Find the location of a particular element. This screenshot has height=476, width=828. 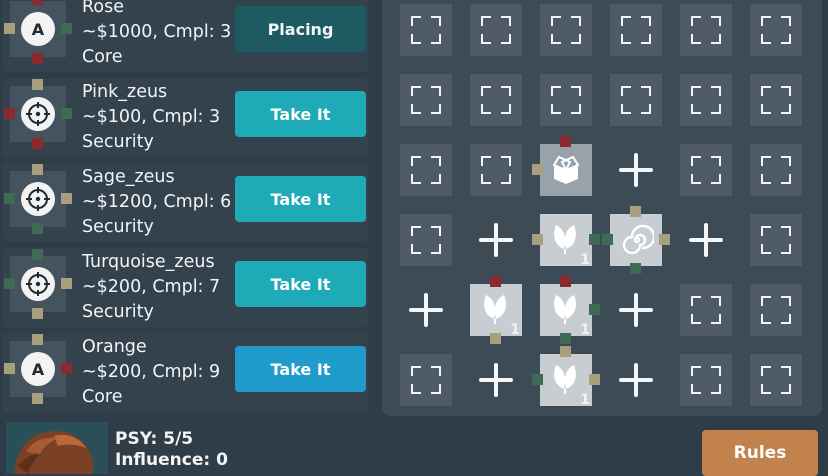

player-avatar is located at coordinates (57, 448).